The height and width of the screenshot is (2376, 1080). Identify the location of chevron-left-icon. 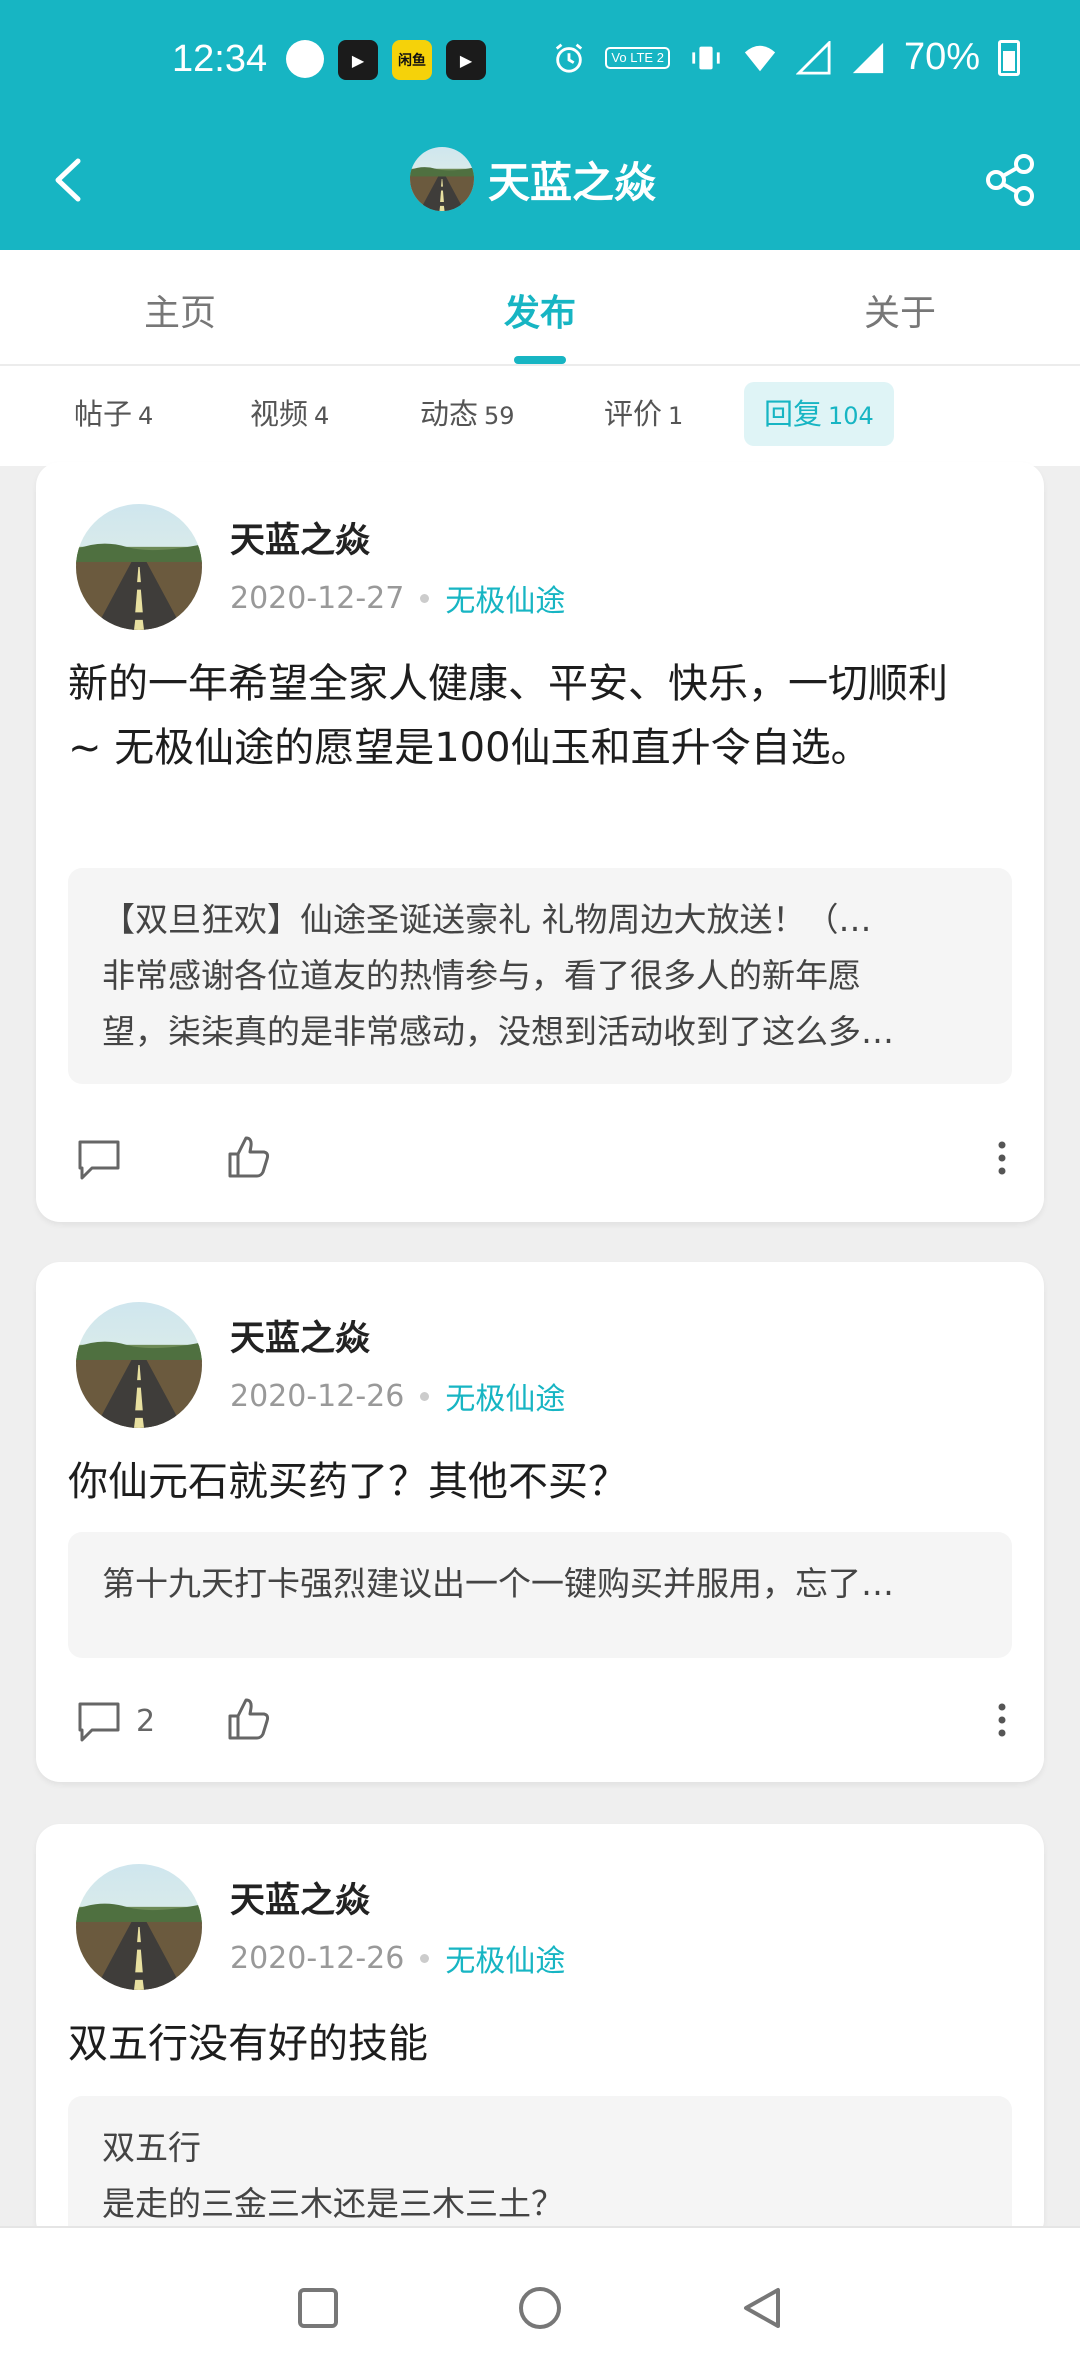
(68, 180).